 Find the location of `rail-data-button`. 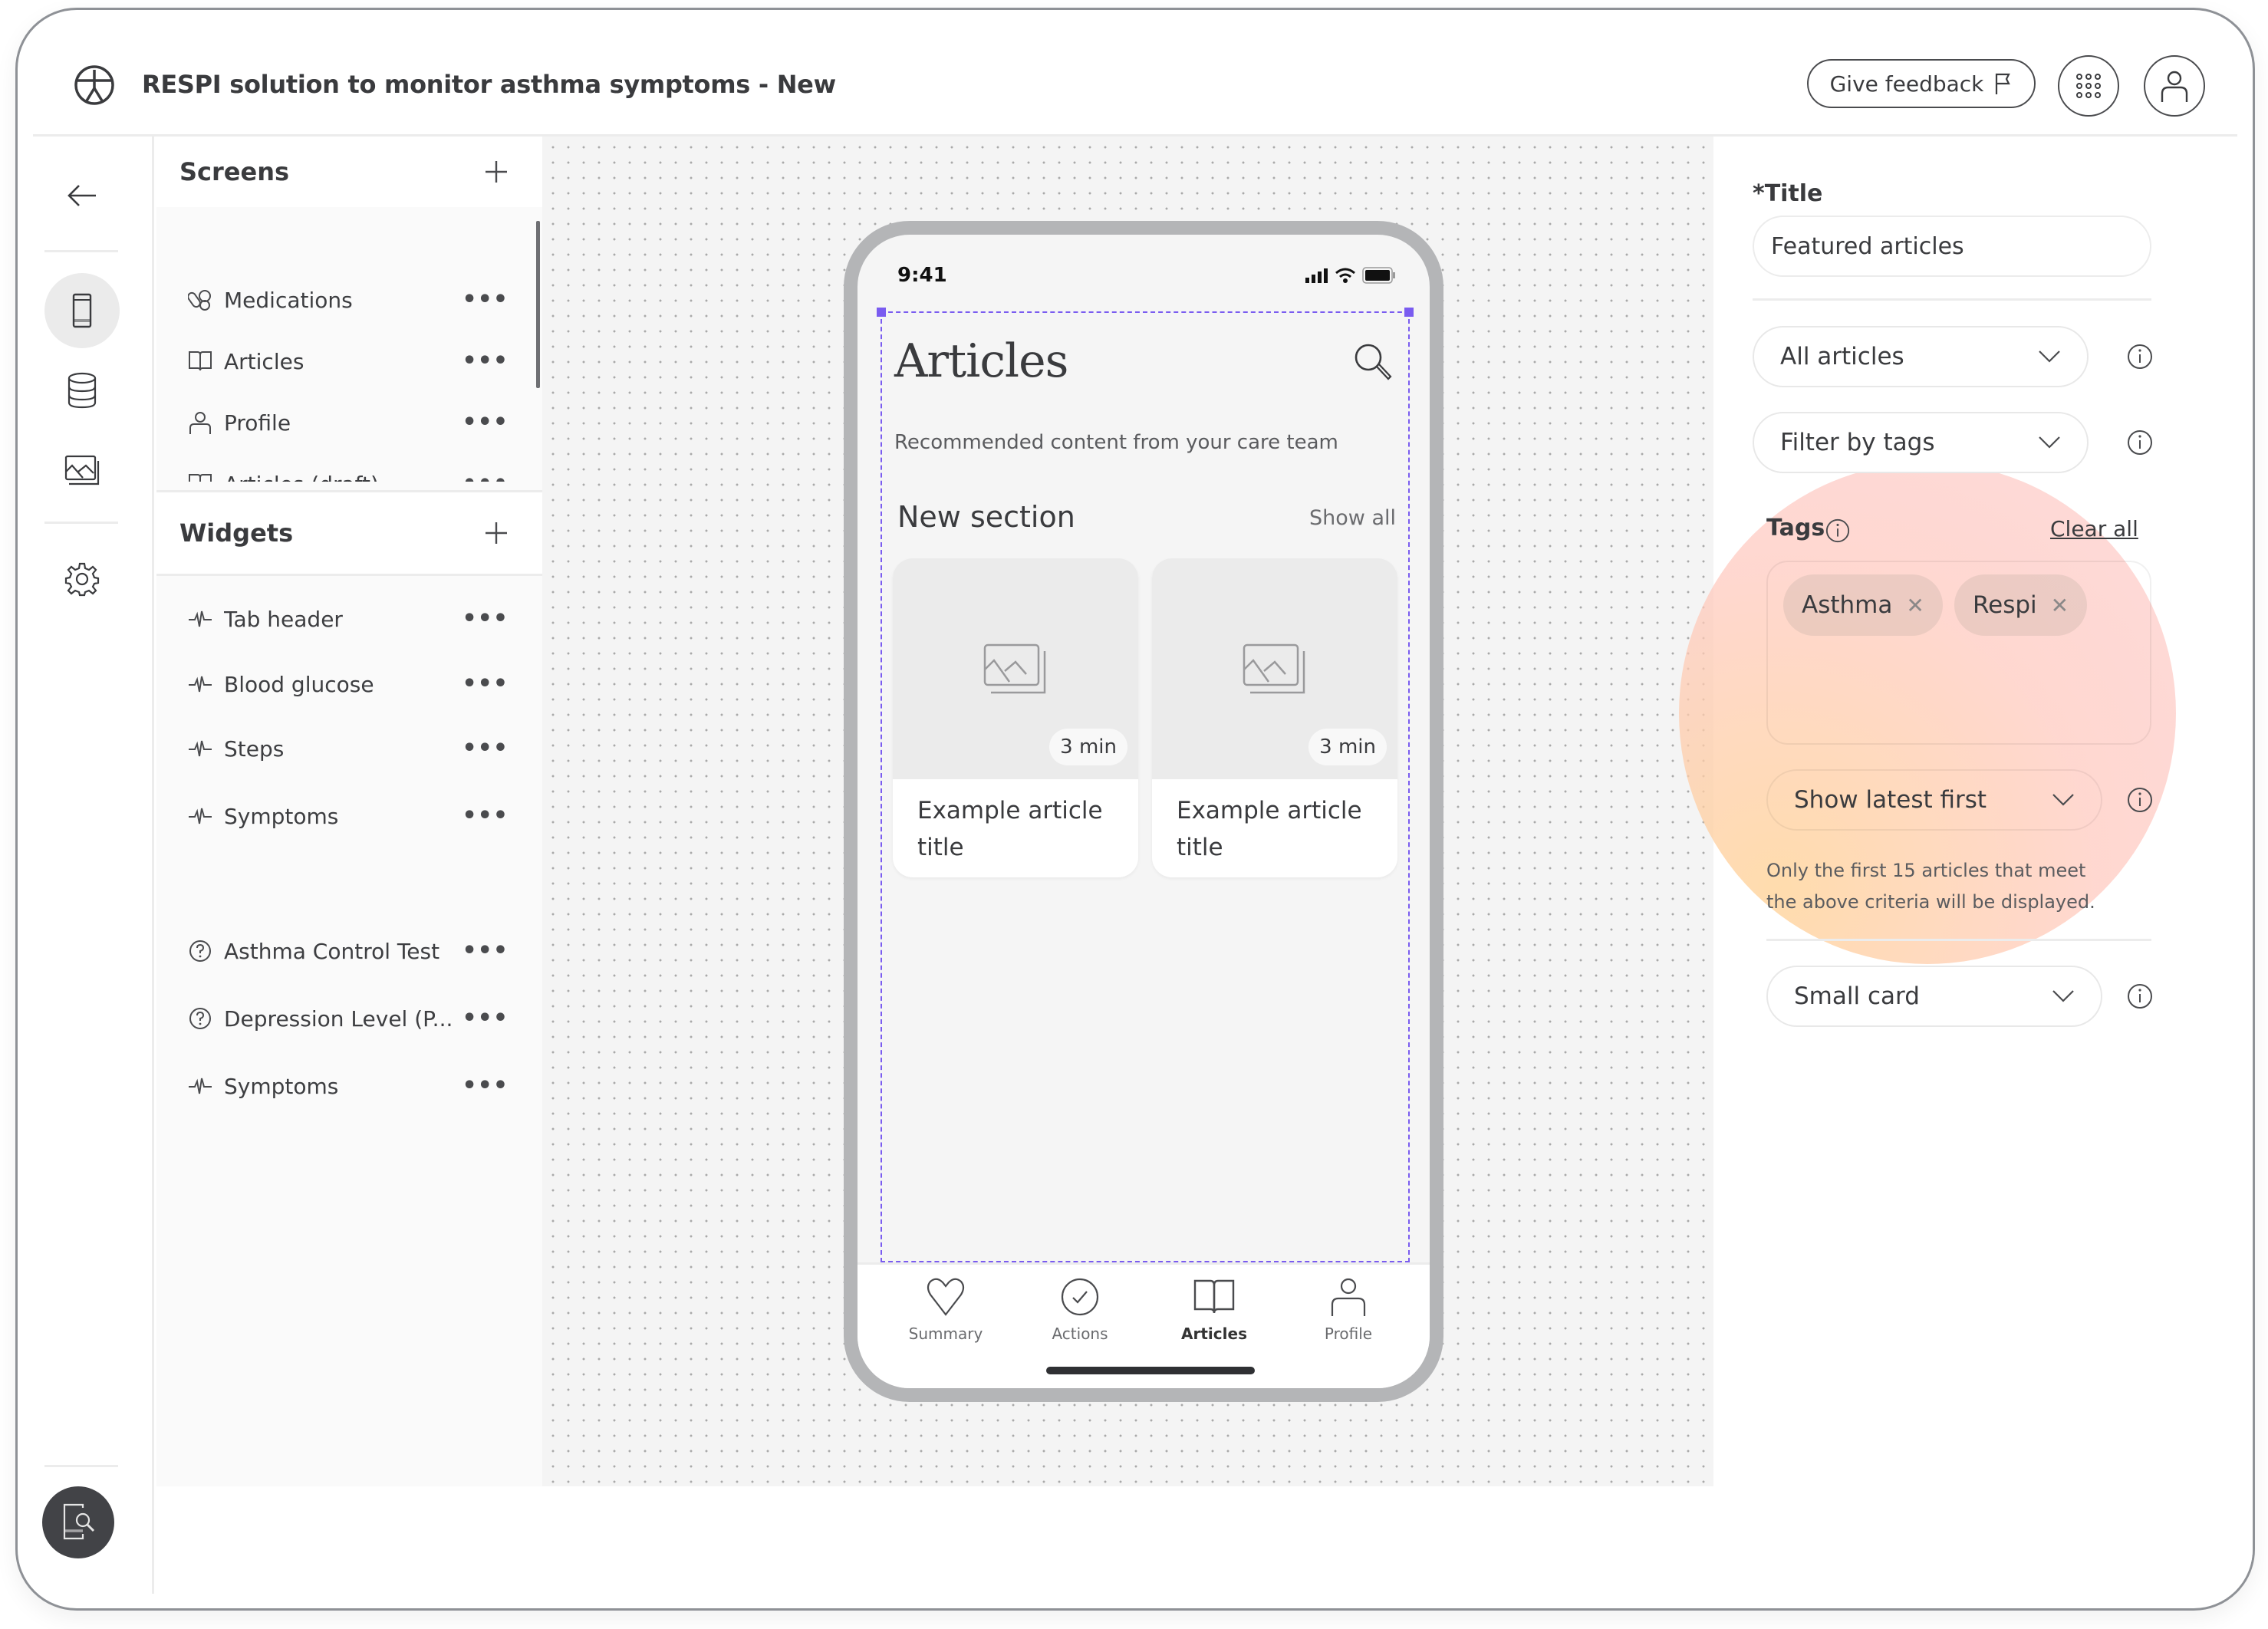

rail-data-button is located at coordinates (82, 390).